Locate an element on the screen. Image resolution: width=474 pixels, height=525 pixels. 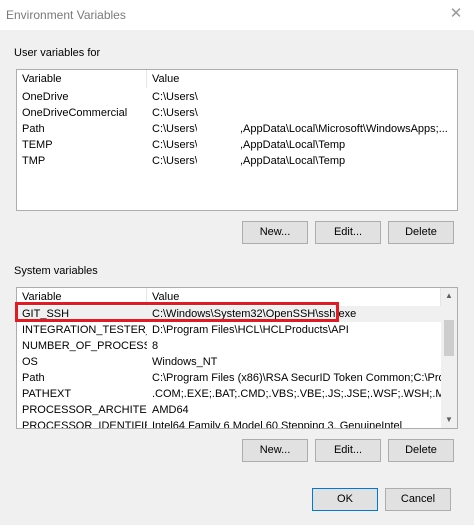
variable-name: OneDriveCommercial is located at coordinates (75, 113).